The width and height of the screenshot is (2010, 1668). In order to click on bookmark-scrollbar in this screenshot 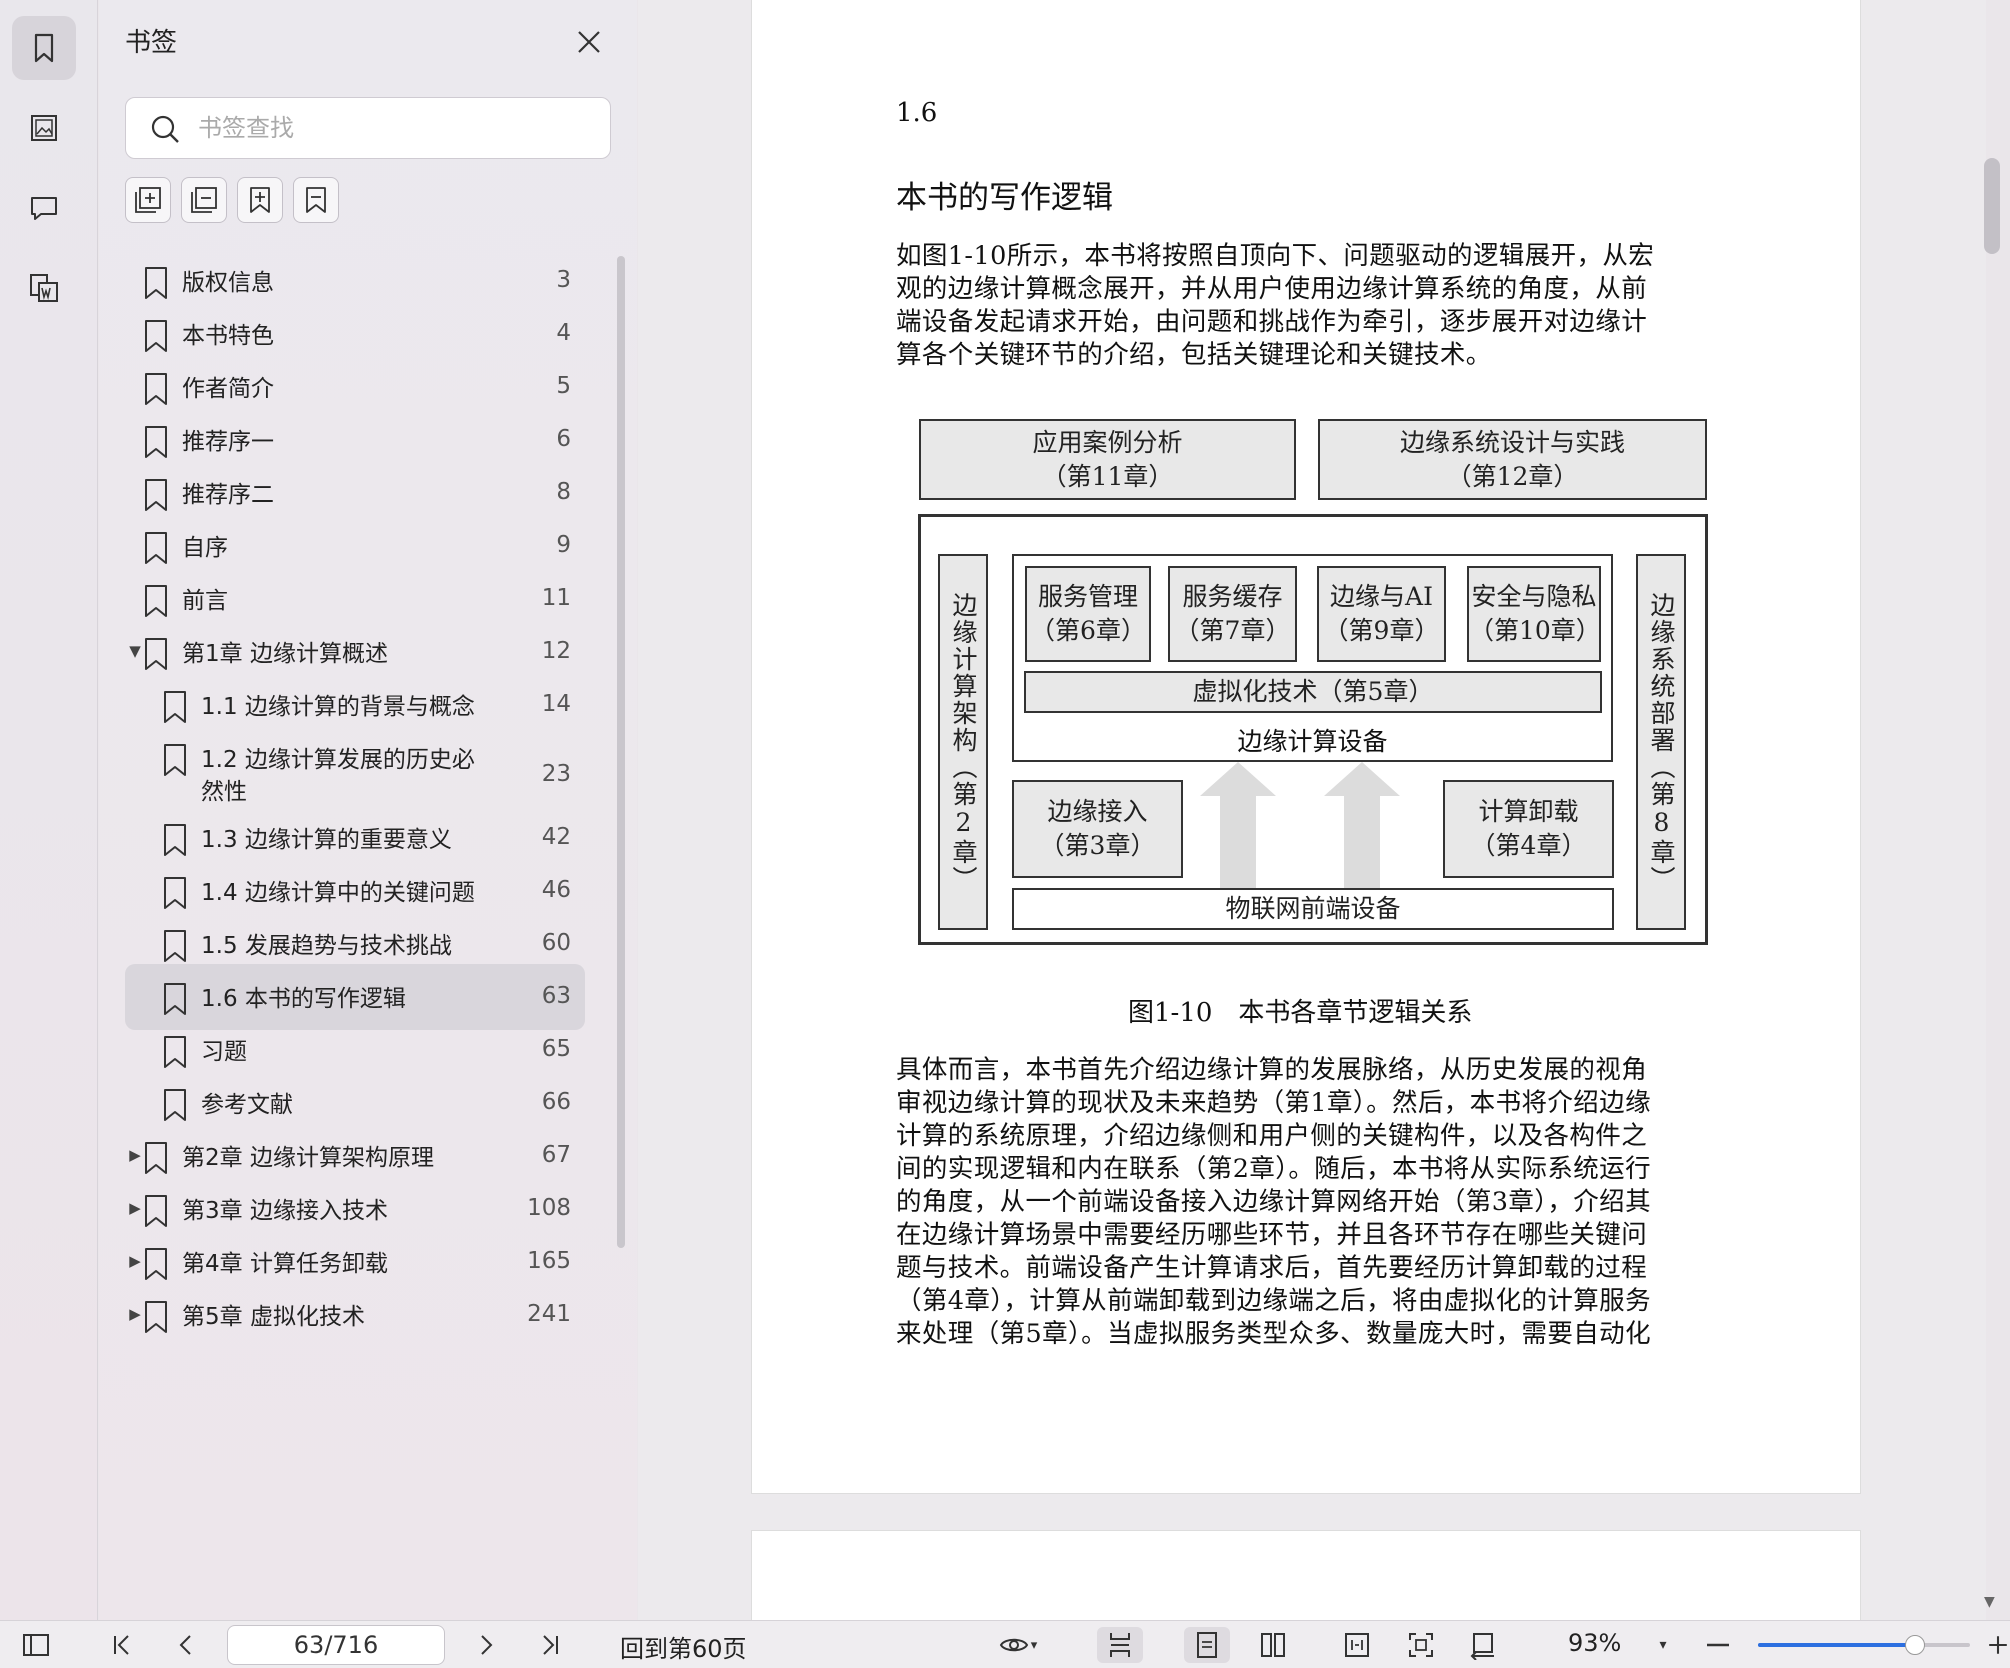, I will do `click(621, 752)`.